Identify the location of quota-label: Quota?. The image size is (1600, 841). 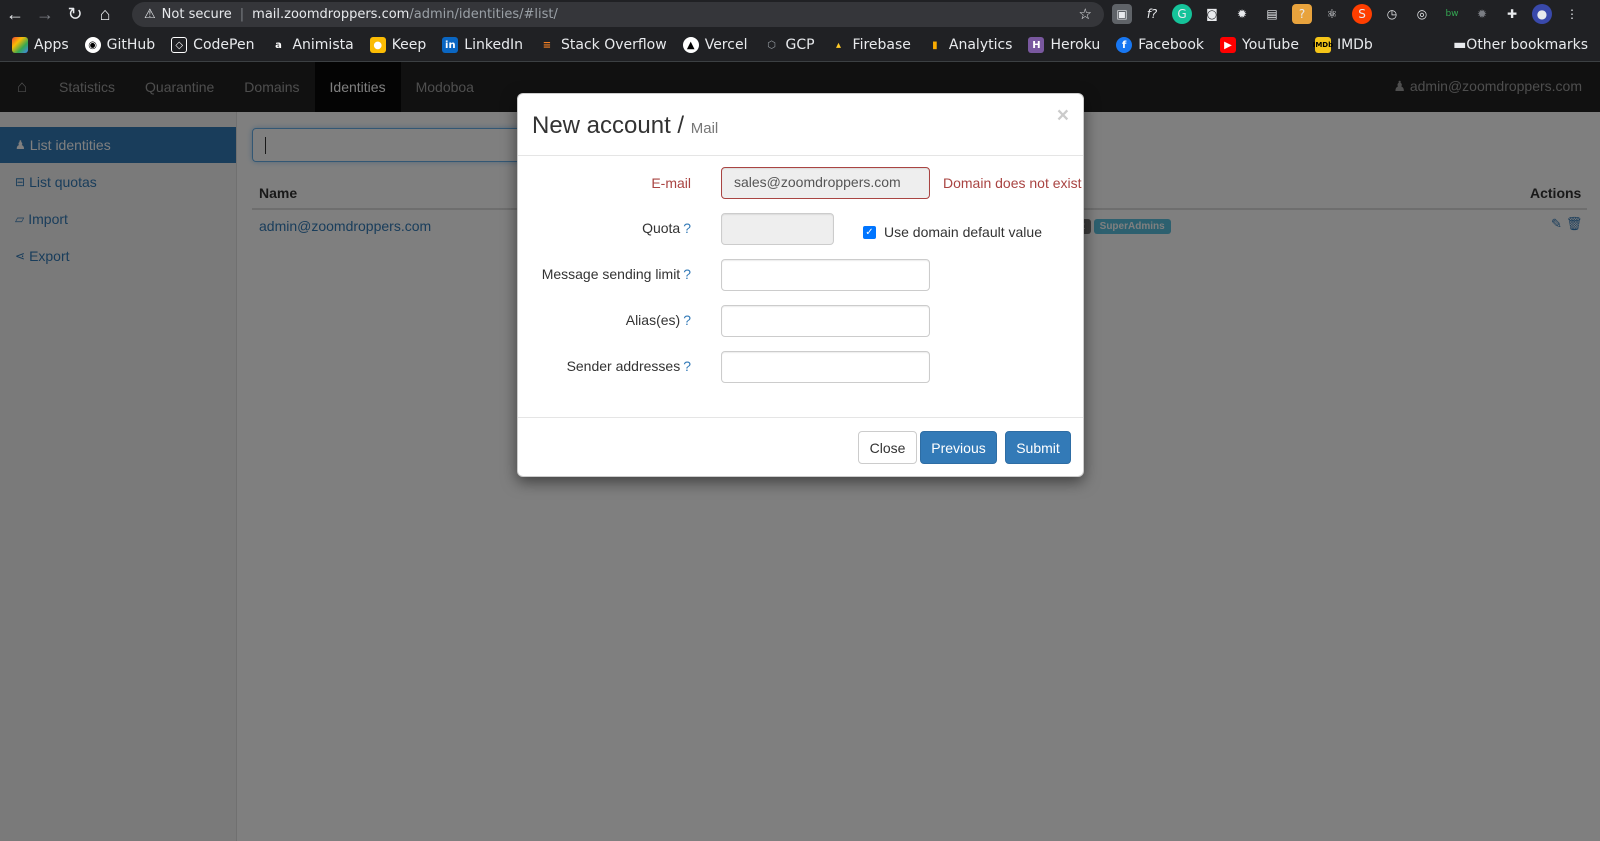
(666, 228).